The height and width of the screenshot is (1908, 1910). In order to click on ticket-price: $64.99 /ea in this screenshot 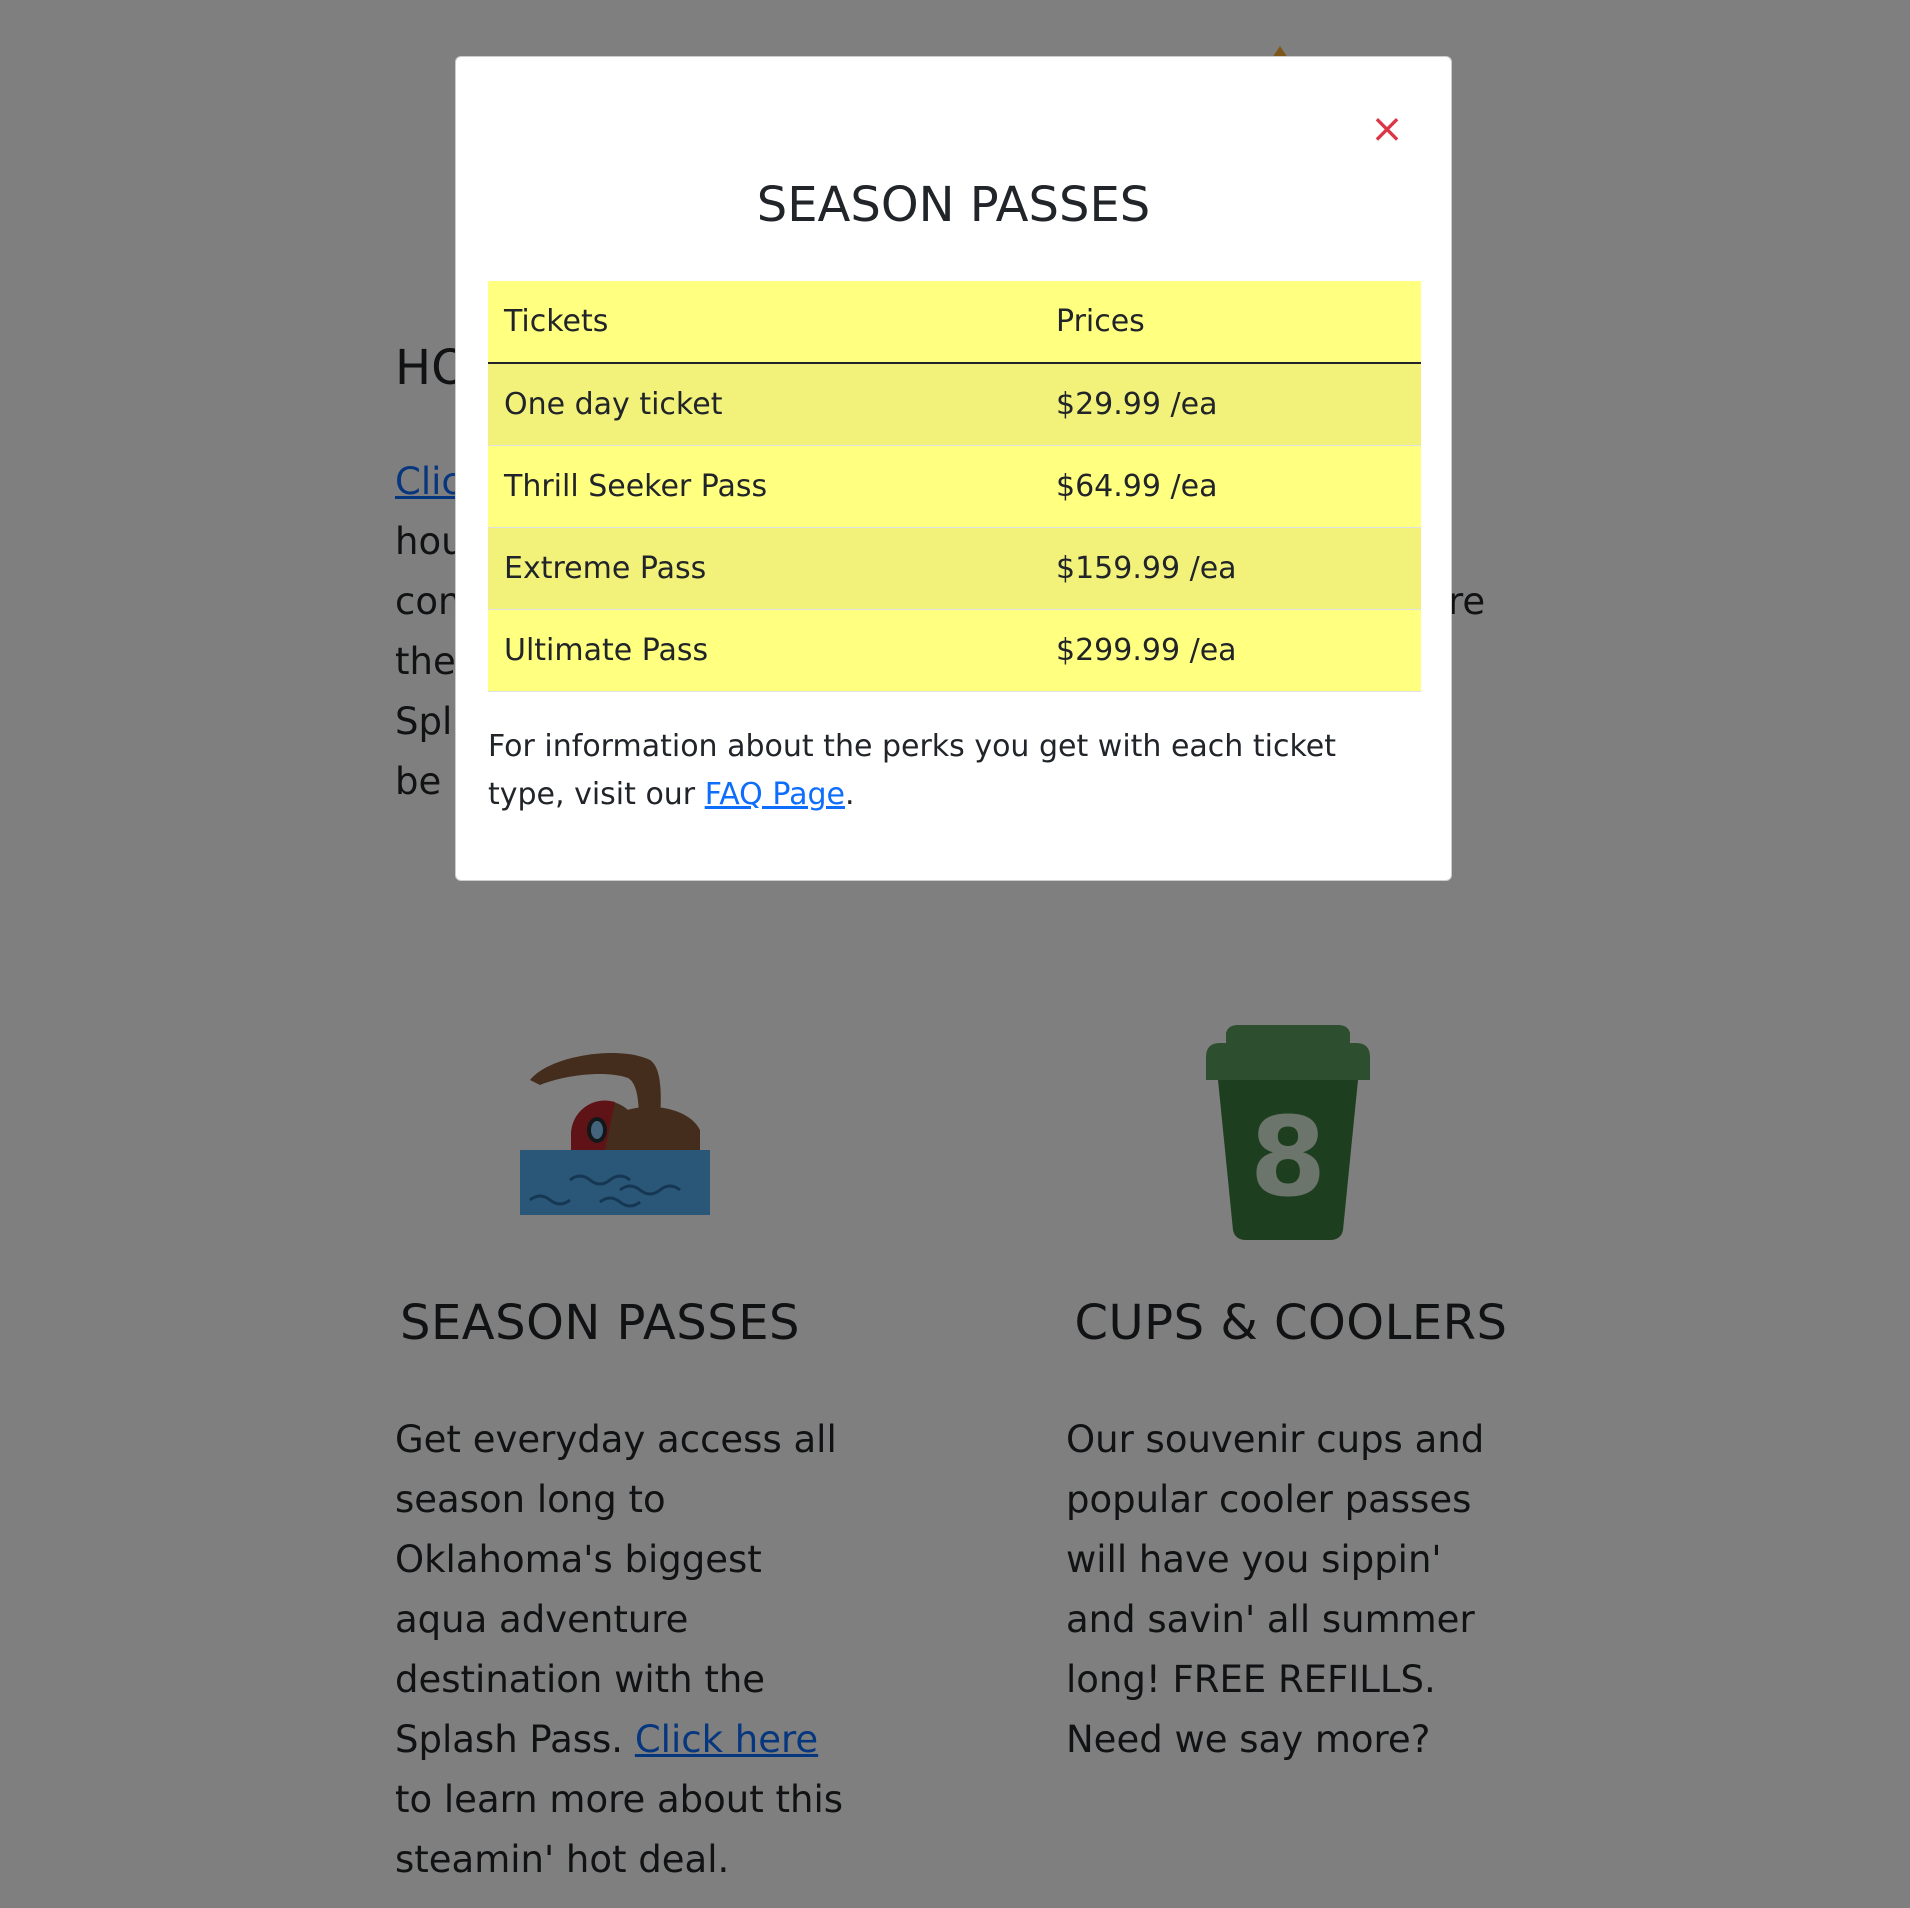, I will do `click(1137, 486)`.